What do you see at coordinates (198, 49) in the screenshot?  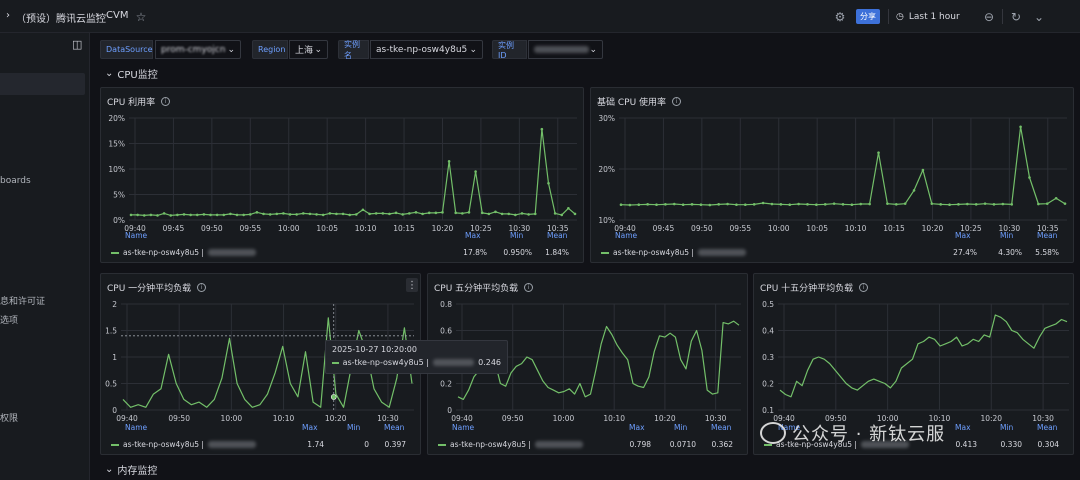 I see `variable-select-datasource: prom-cmyojcn ⌄` at bounding box center [198, 49].